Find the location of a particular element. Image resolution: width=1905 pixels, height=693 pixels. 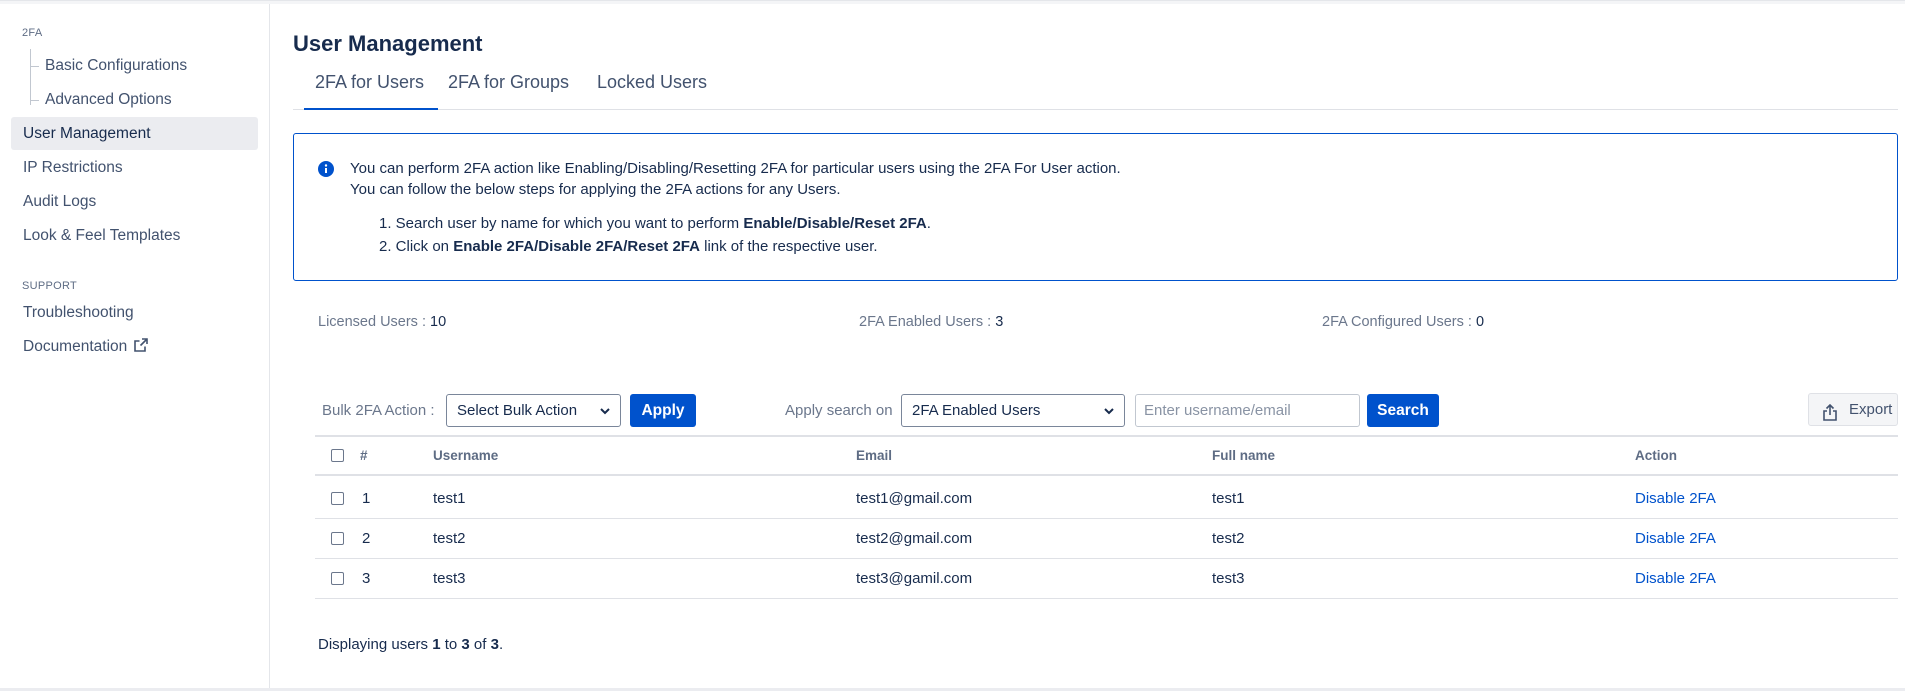

info-step-2-suffix: link of the respective user. is located at coordinates (788, 246).